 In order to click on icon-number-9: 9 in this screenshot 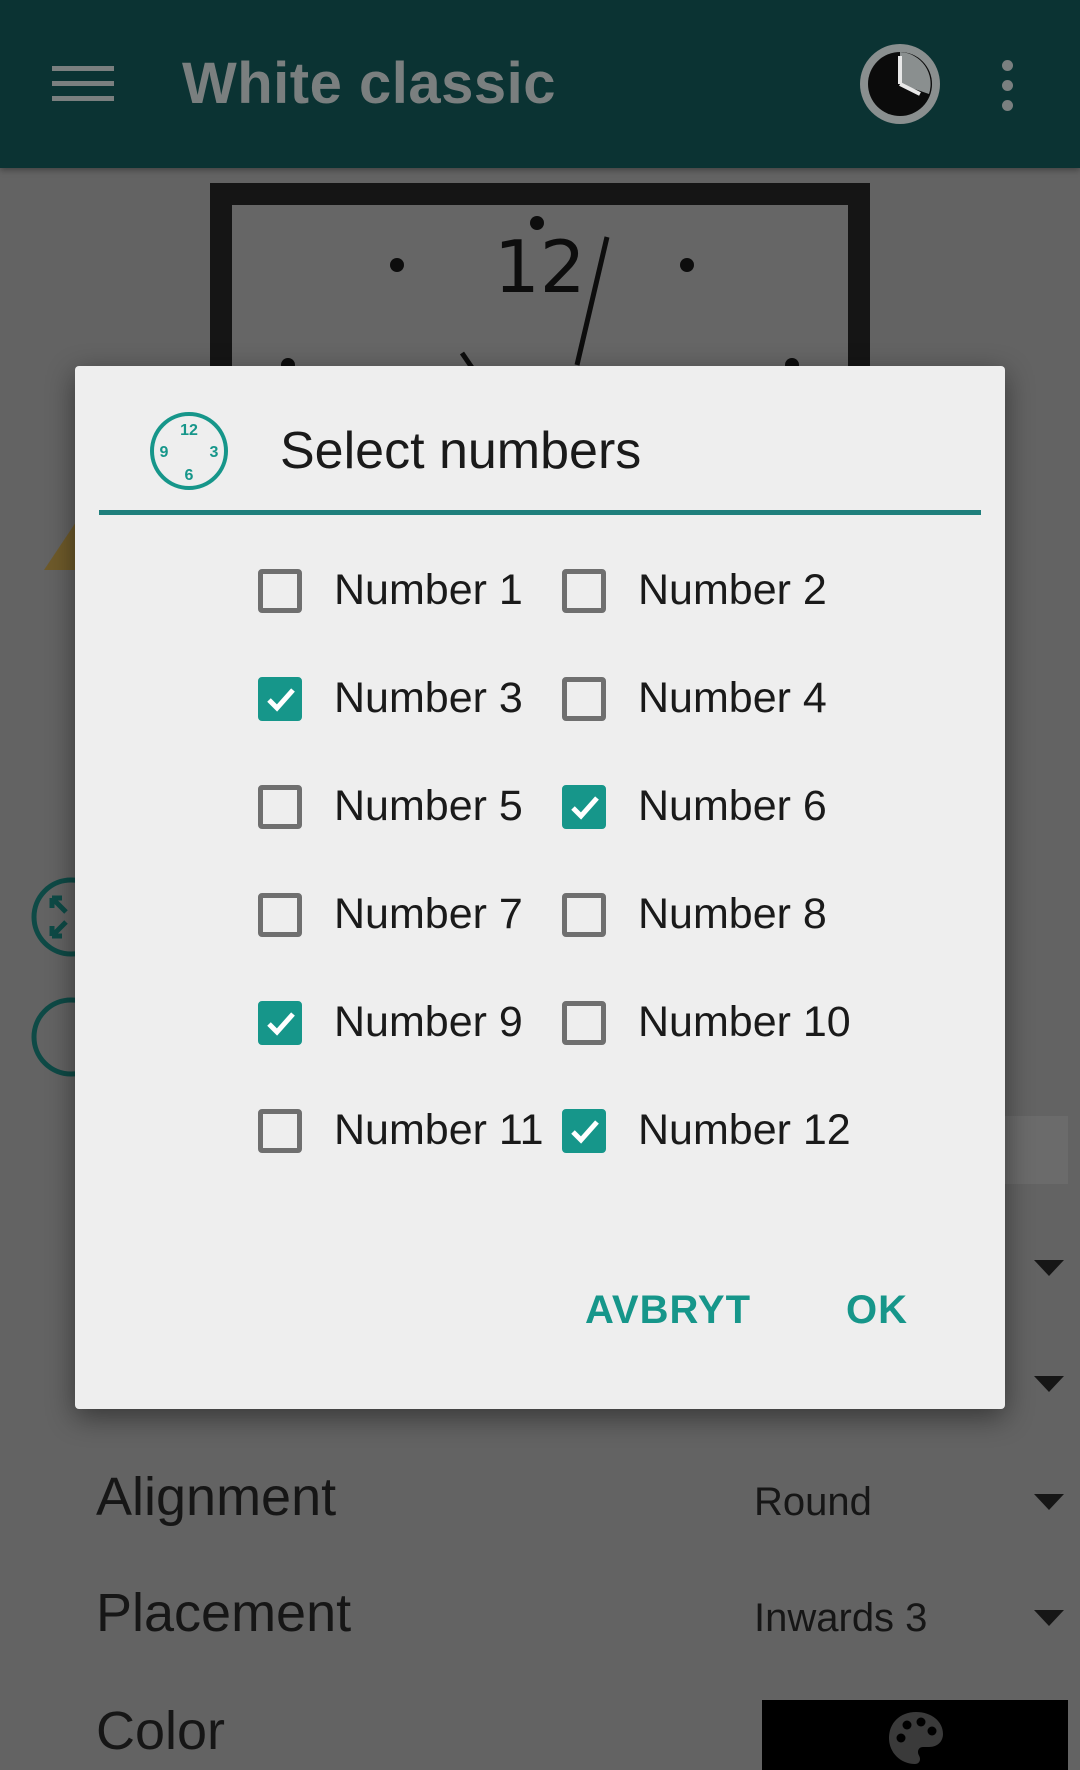, I will do `click(164, 452)`.